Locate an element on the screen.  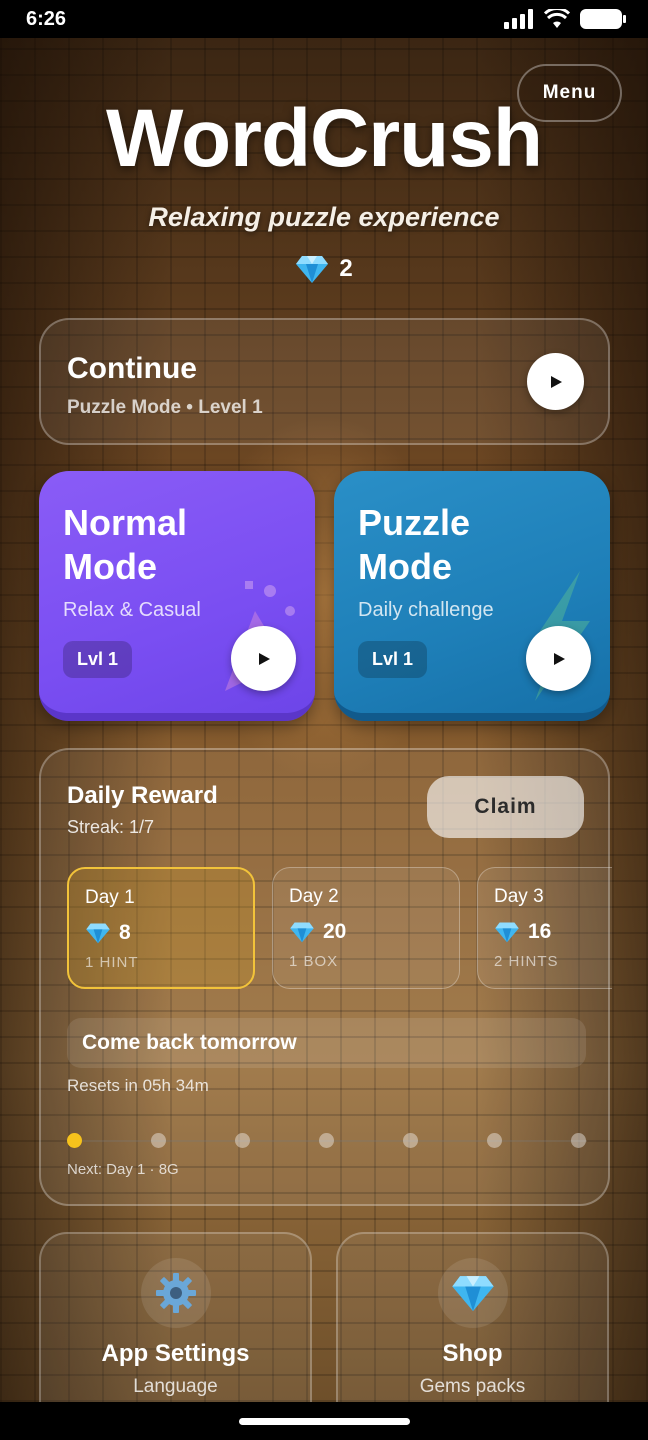
puzzle-mode-title: Puzzle Mode is located at coordinates (414, 545).